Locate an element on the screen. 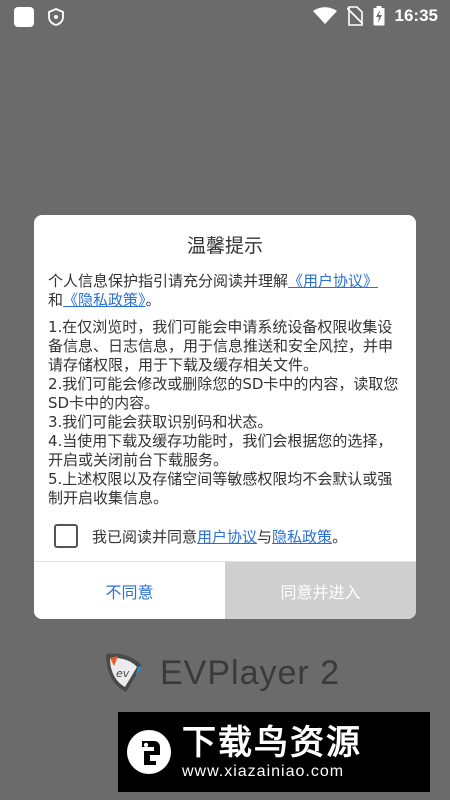 Image resolution: width=450 pixels, height=800 pixels. agree-text: 我已阅读并同意 is located at coordinates (145, 536).